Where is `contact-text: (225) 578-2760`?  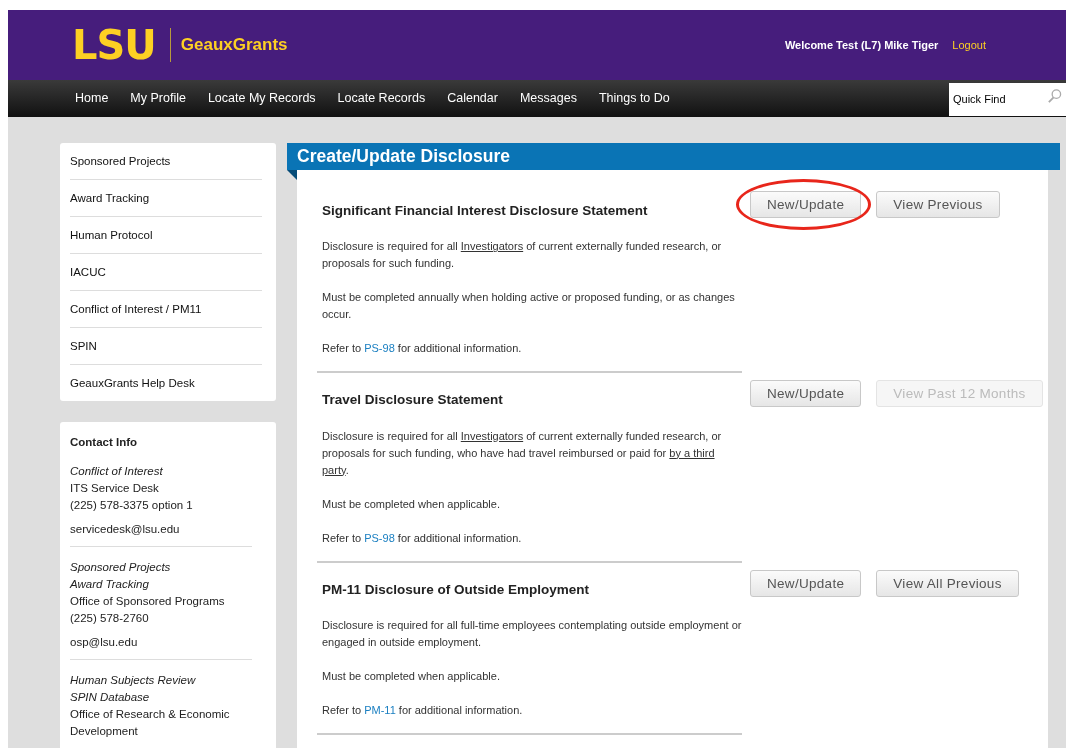
contact-text: (225) 578-2760 is located at coordinates (110, 618).